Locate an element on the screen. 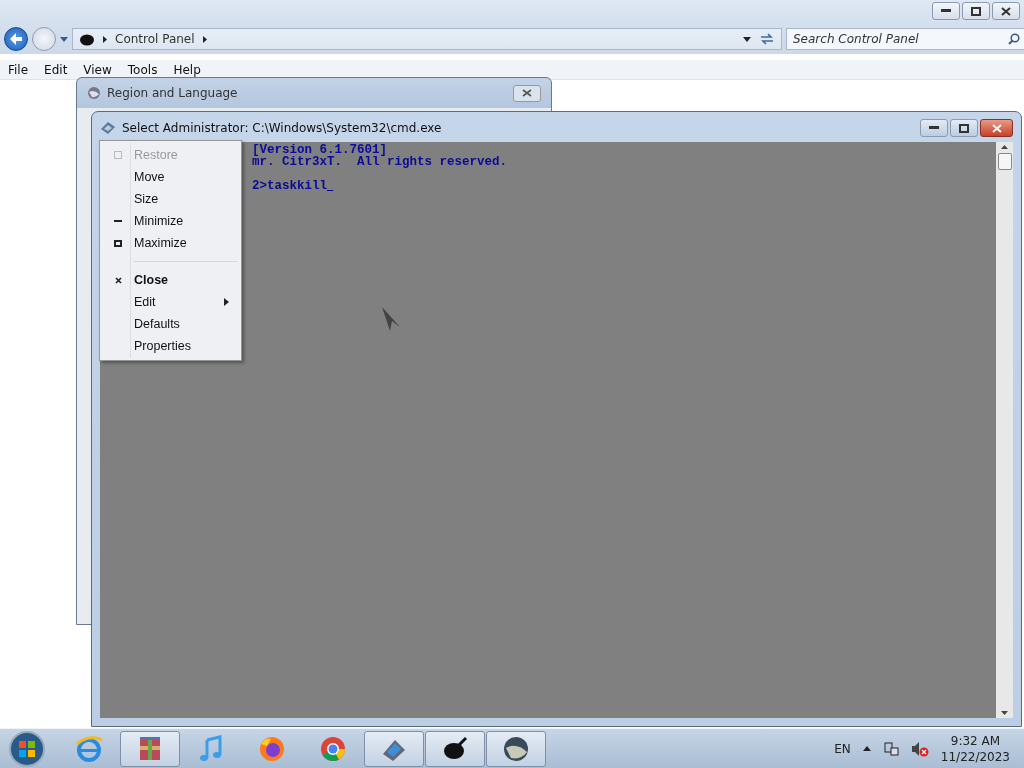 The height and width of the screenshot is (768, 1024). menu-bar-item: Tools is located at coordinates (142, 69).